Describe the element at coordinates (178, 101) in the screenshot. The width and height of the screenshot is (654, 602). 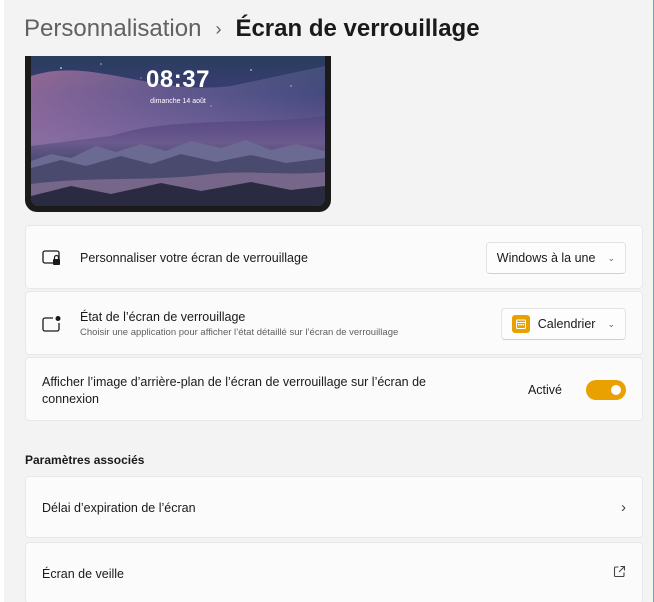
I see `lock-screen-date: dimanche 14 août` at that location.